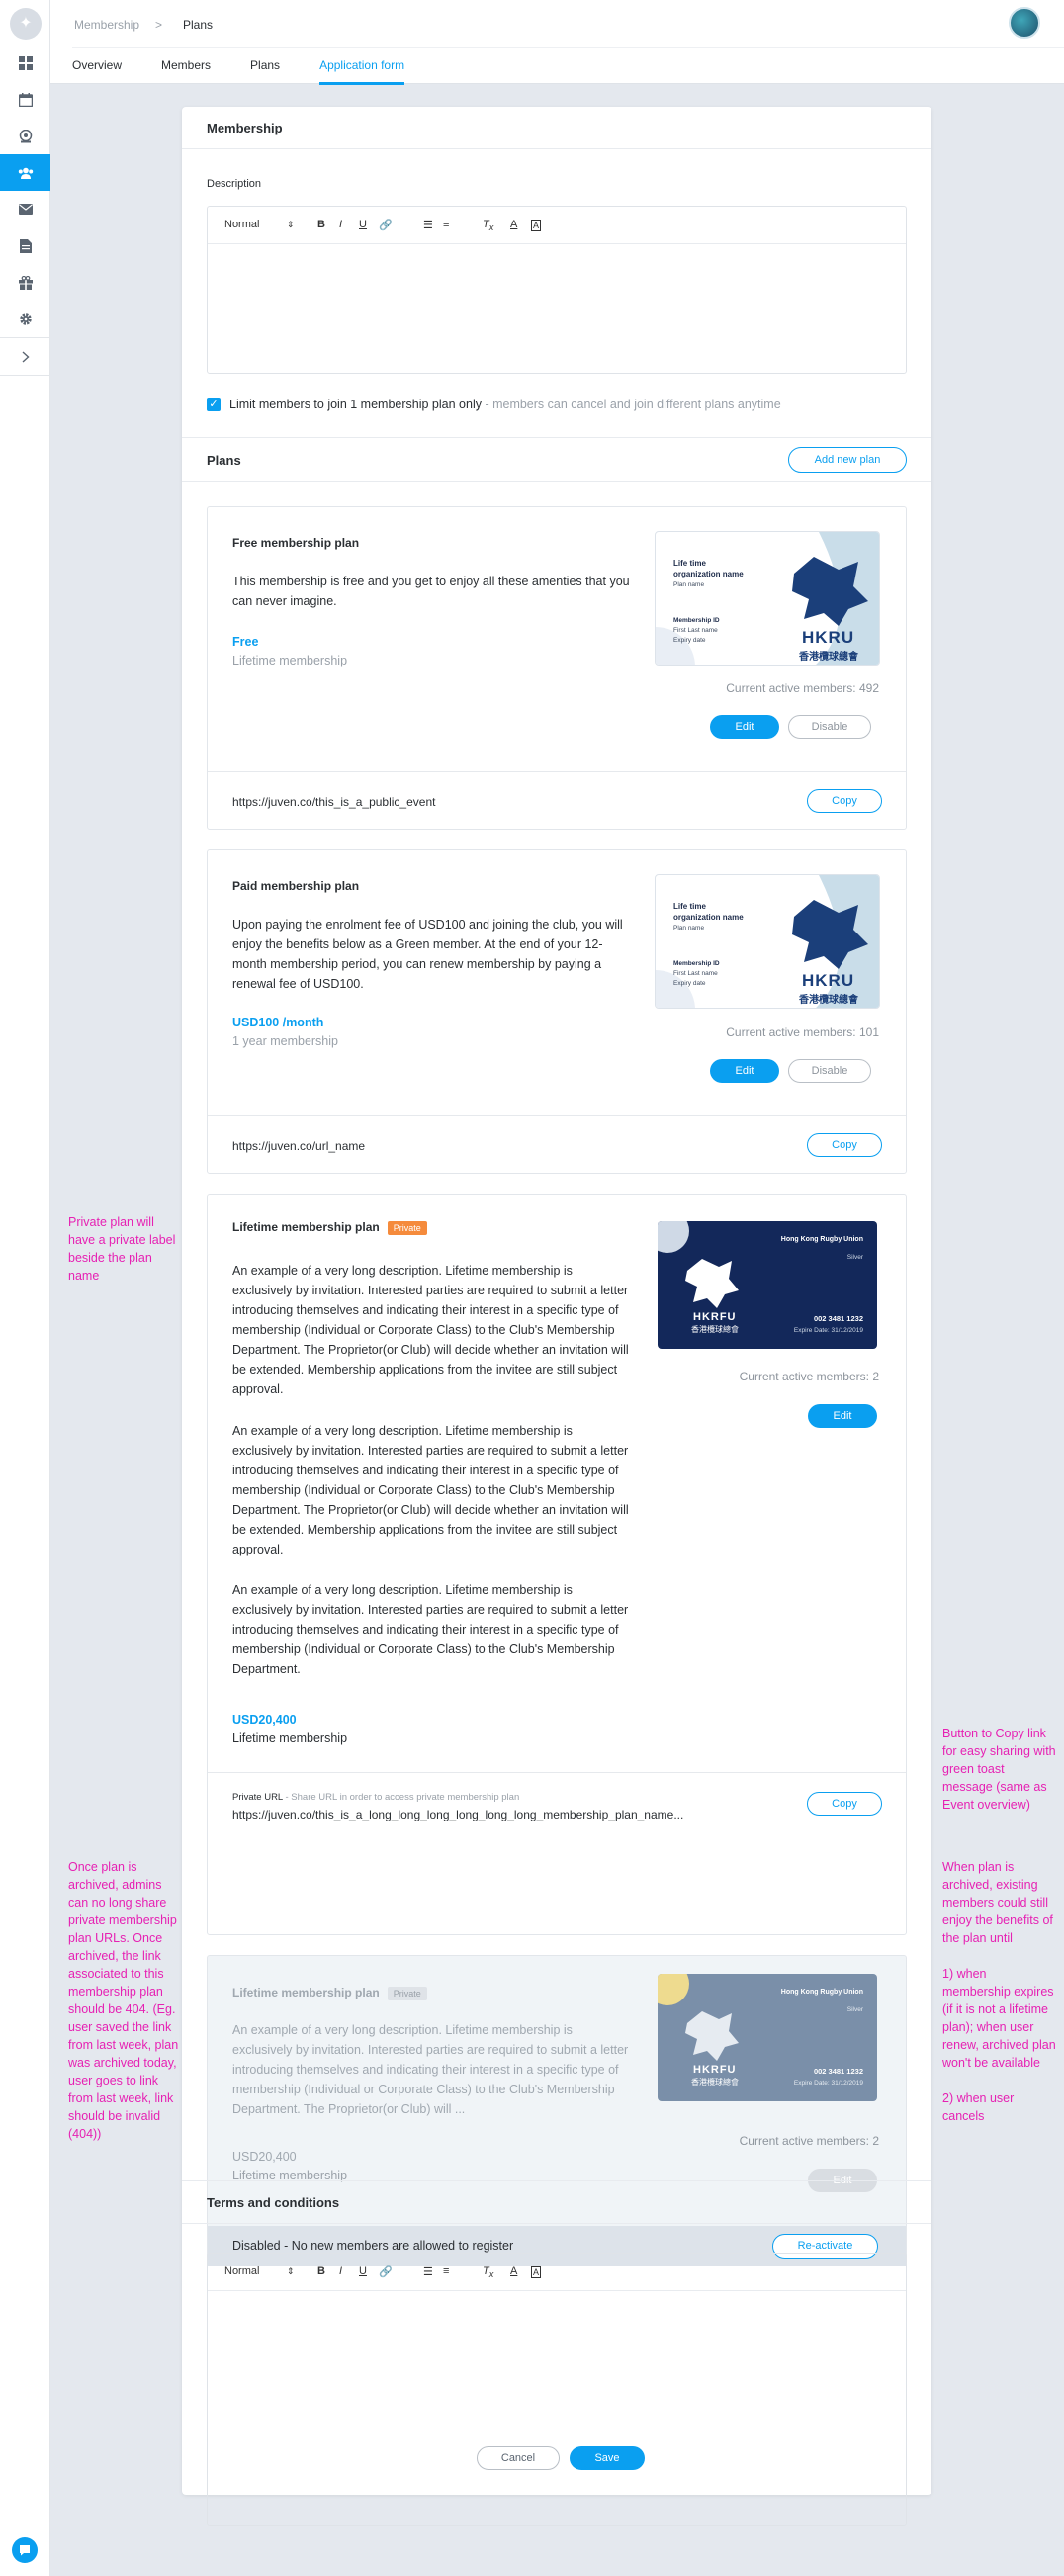  Describe the element at coordinates (186, 66) in the screenshot. I see `tab-members: Members` at that location.